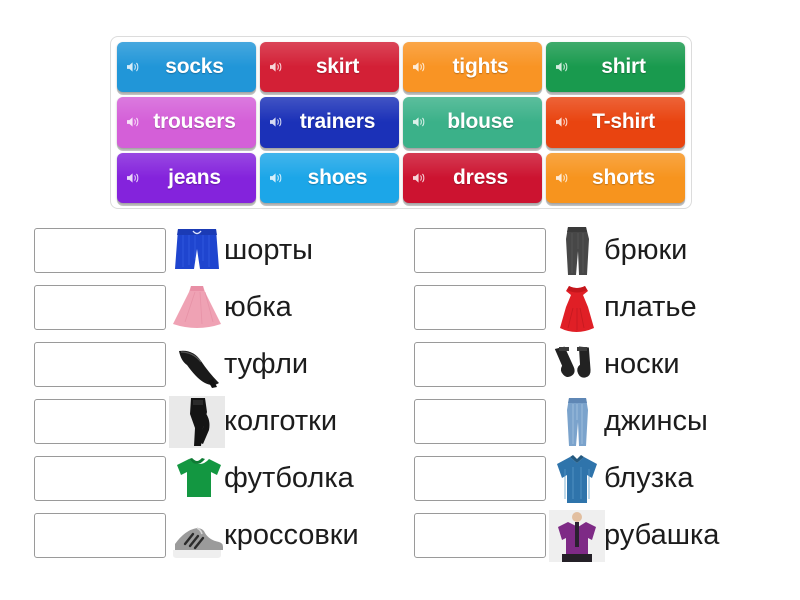 The image size is (800, 600). I want to click on word-tile-skirt: skirt, so click(329, 67).